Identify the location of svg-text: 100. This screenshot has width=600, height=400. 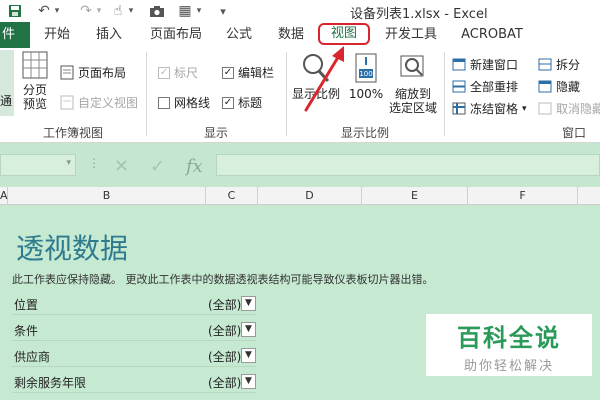
(365, 74).